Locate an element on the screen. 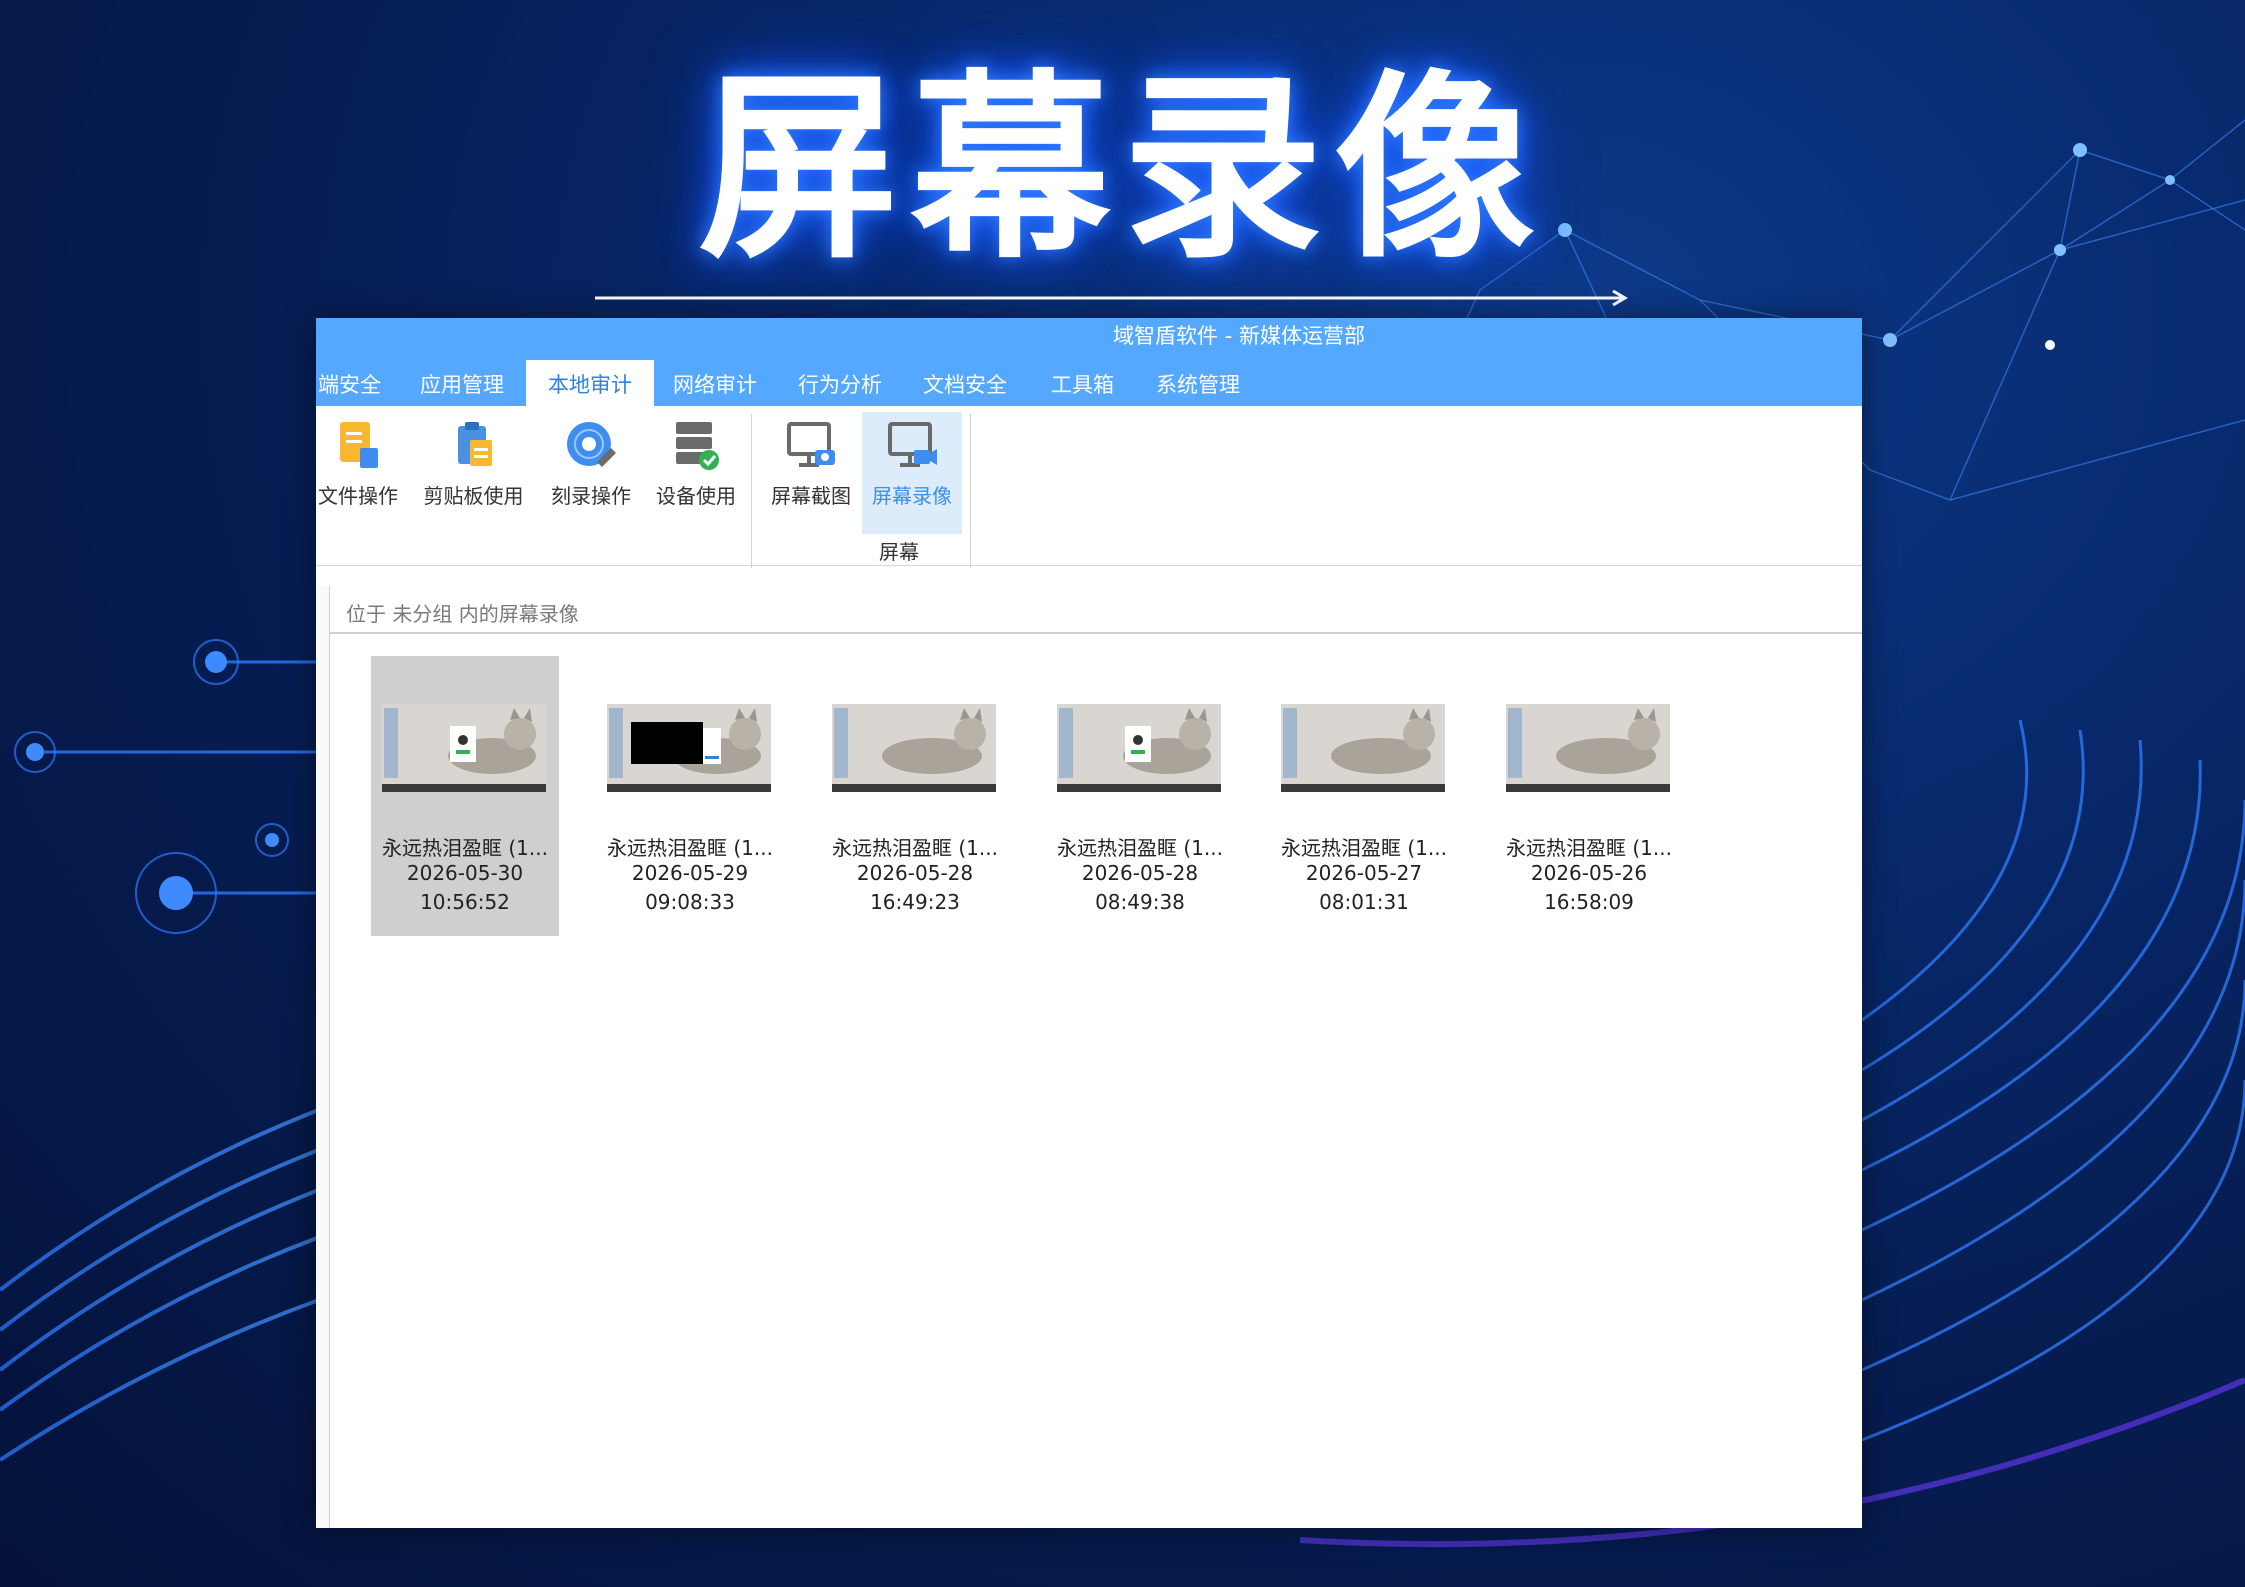  left-panel-edge is located at coordinates (323, 1057).